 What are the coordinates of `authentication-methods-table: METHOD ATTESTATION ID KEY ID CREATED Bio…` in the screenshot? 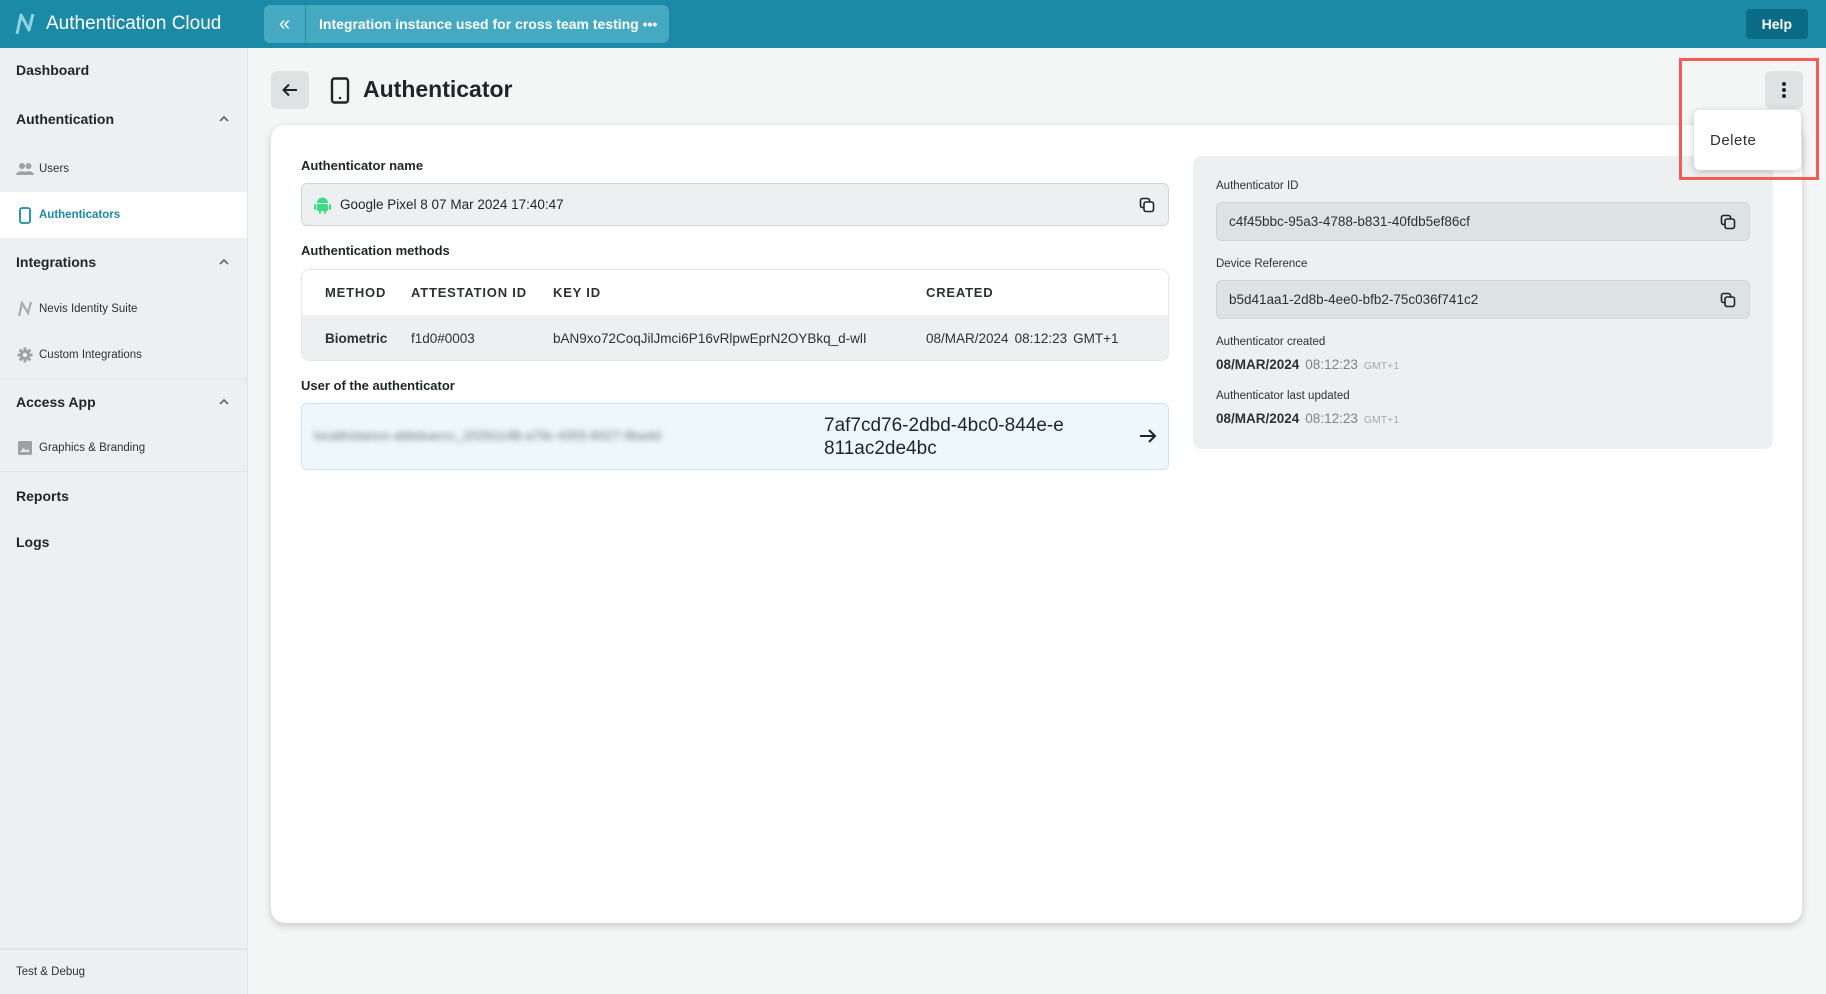 It's located at (735, 315).